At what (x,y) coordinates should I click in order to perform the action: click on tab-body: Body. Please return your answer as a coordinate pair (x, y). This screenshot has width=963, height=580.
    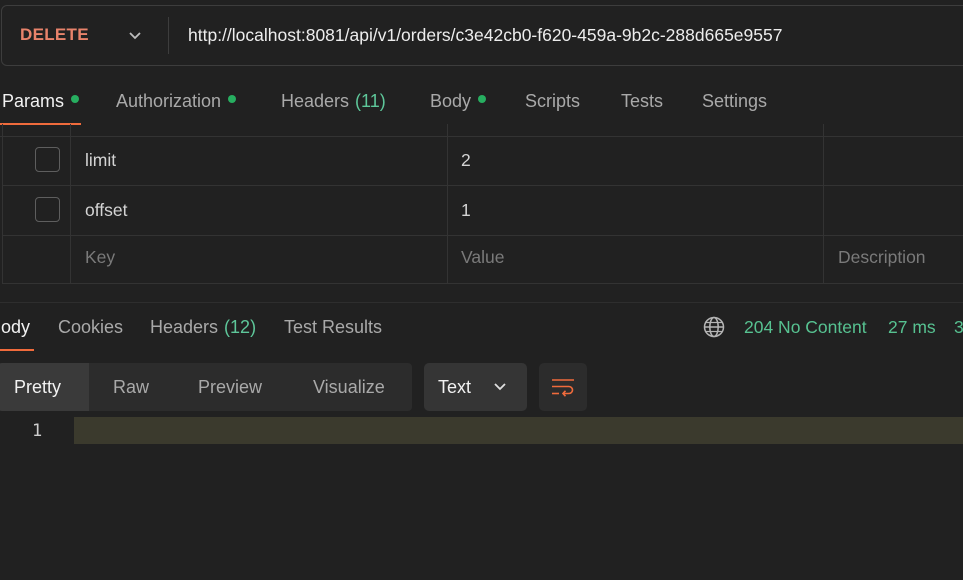
    Looking at the image, I should click on (458, 101).